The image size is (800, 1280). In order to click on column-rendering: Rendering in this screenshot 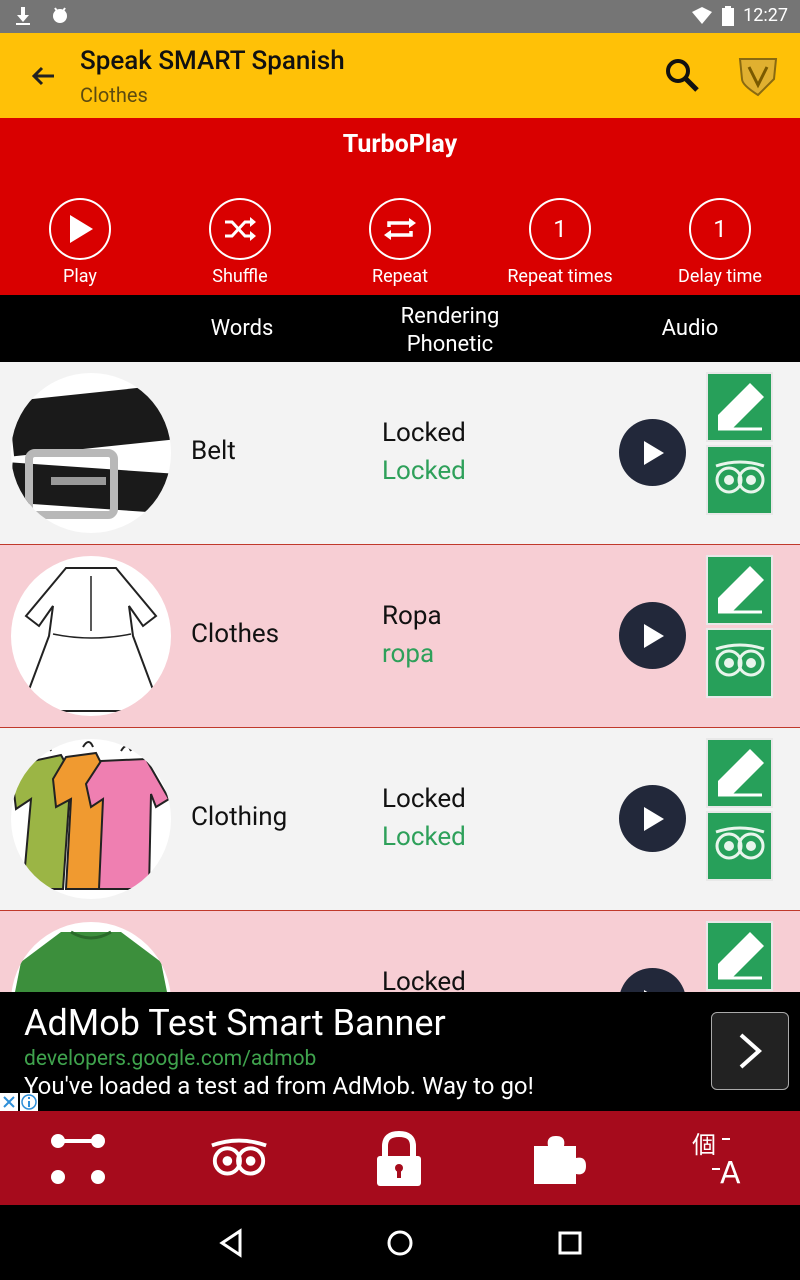, I will do `click(450, 316)`.